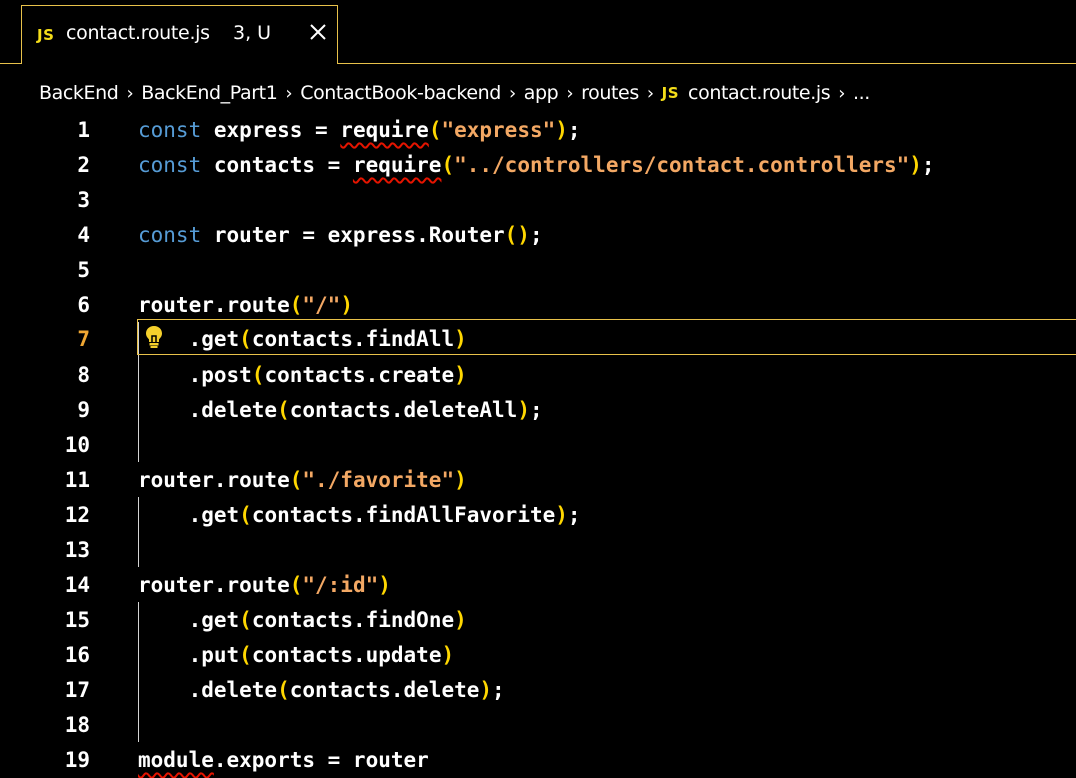 The image size is (1076, 778). I want to click on line-number: 12, so click(77, 515).